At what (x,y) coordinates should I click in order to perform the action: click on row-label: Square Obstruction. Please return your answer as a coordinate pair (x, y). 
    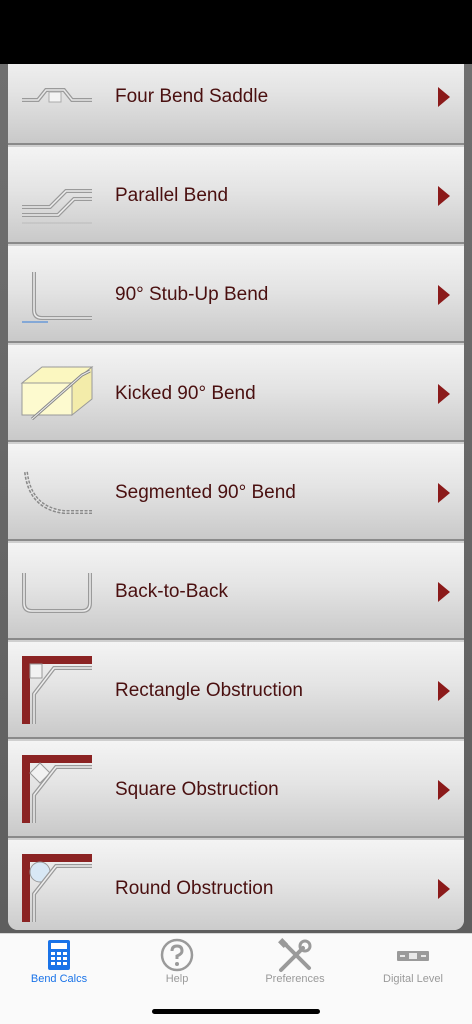
    Looking at the image, I should click on (197, 789).